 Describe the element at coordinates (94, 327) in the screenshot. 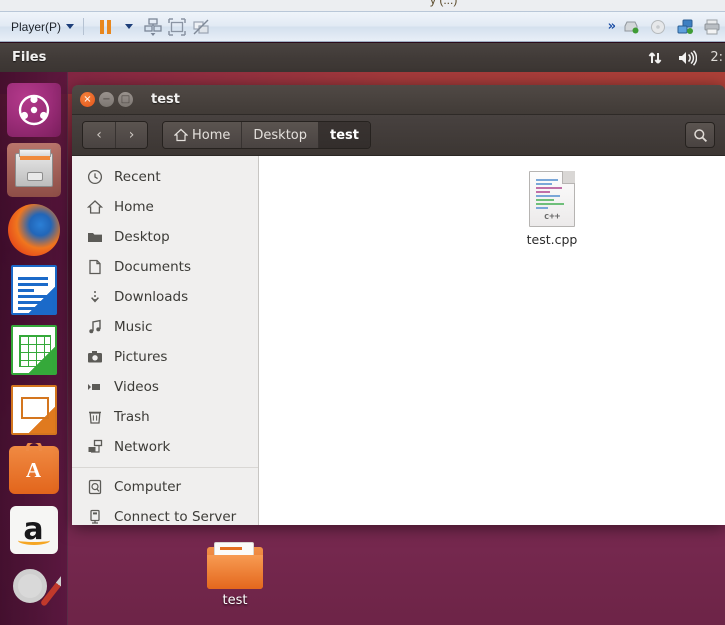

I see `music-icon` at that location.